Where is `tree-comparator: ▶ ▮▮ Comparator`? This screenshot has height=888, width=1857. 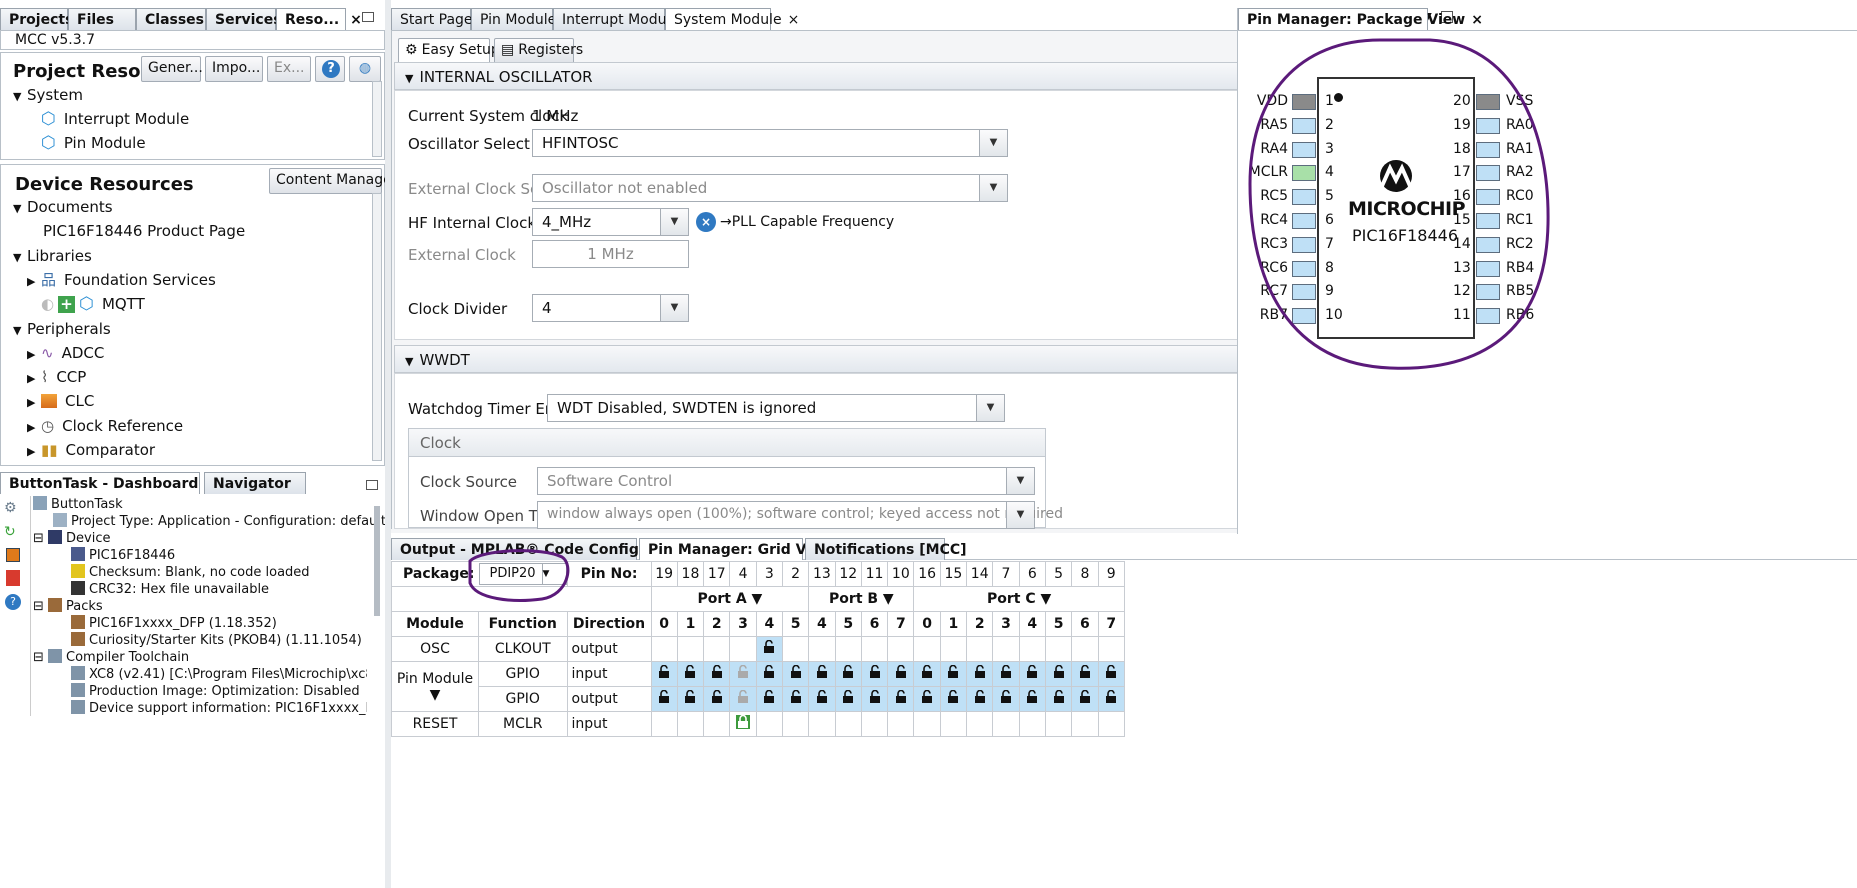
tree-comparator: ▶ ▮▮ Comparator is located at coordinates (91, 450).